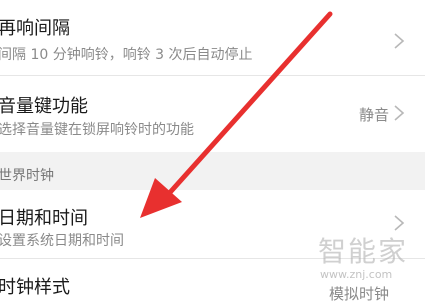 Image resolution: width=425 pixels, height=304 pixels. I want to click on clock-style-row: 时钟样式 模拟时钟, so click(212, 281).